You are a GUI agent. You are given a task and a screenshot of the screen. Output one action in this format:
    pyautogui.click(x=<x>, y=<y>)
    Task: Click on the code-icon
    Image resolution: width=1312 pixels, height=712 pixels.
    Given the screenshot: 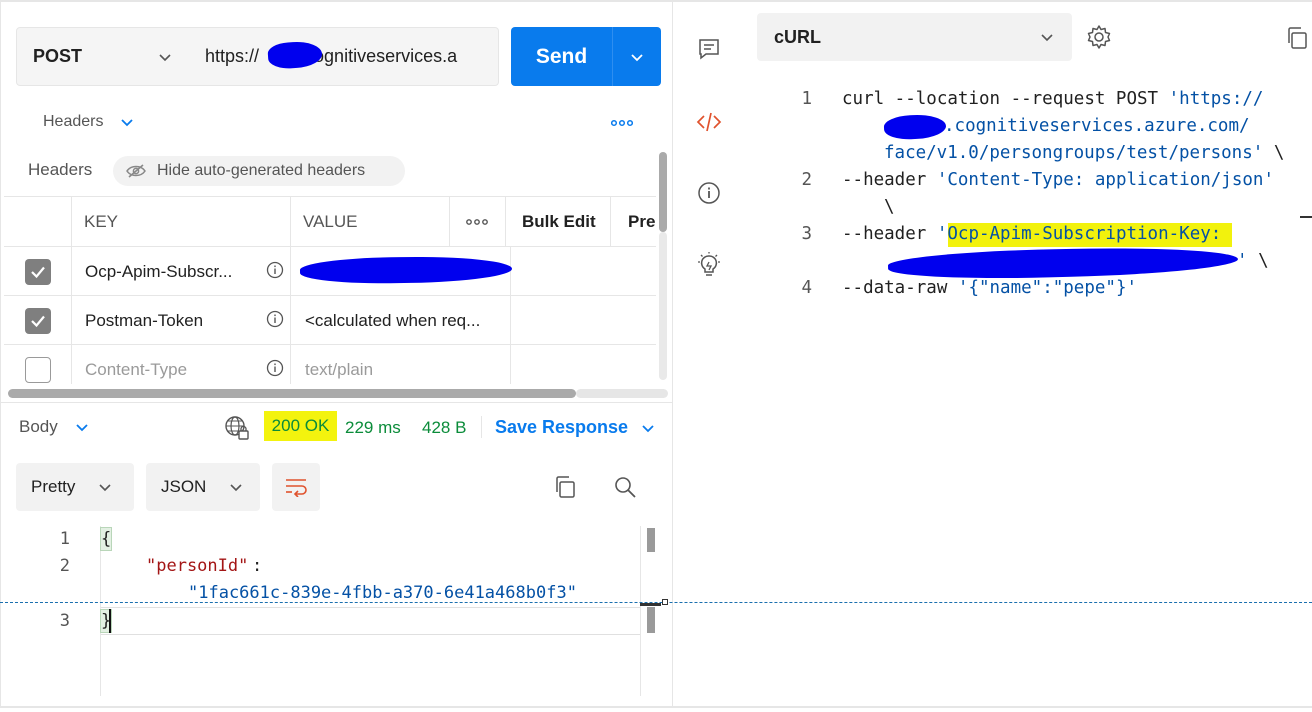 What is the action you would take?
    pyautogui.click(x=709, y=122)
    